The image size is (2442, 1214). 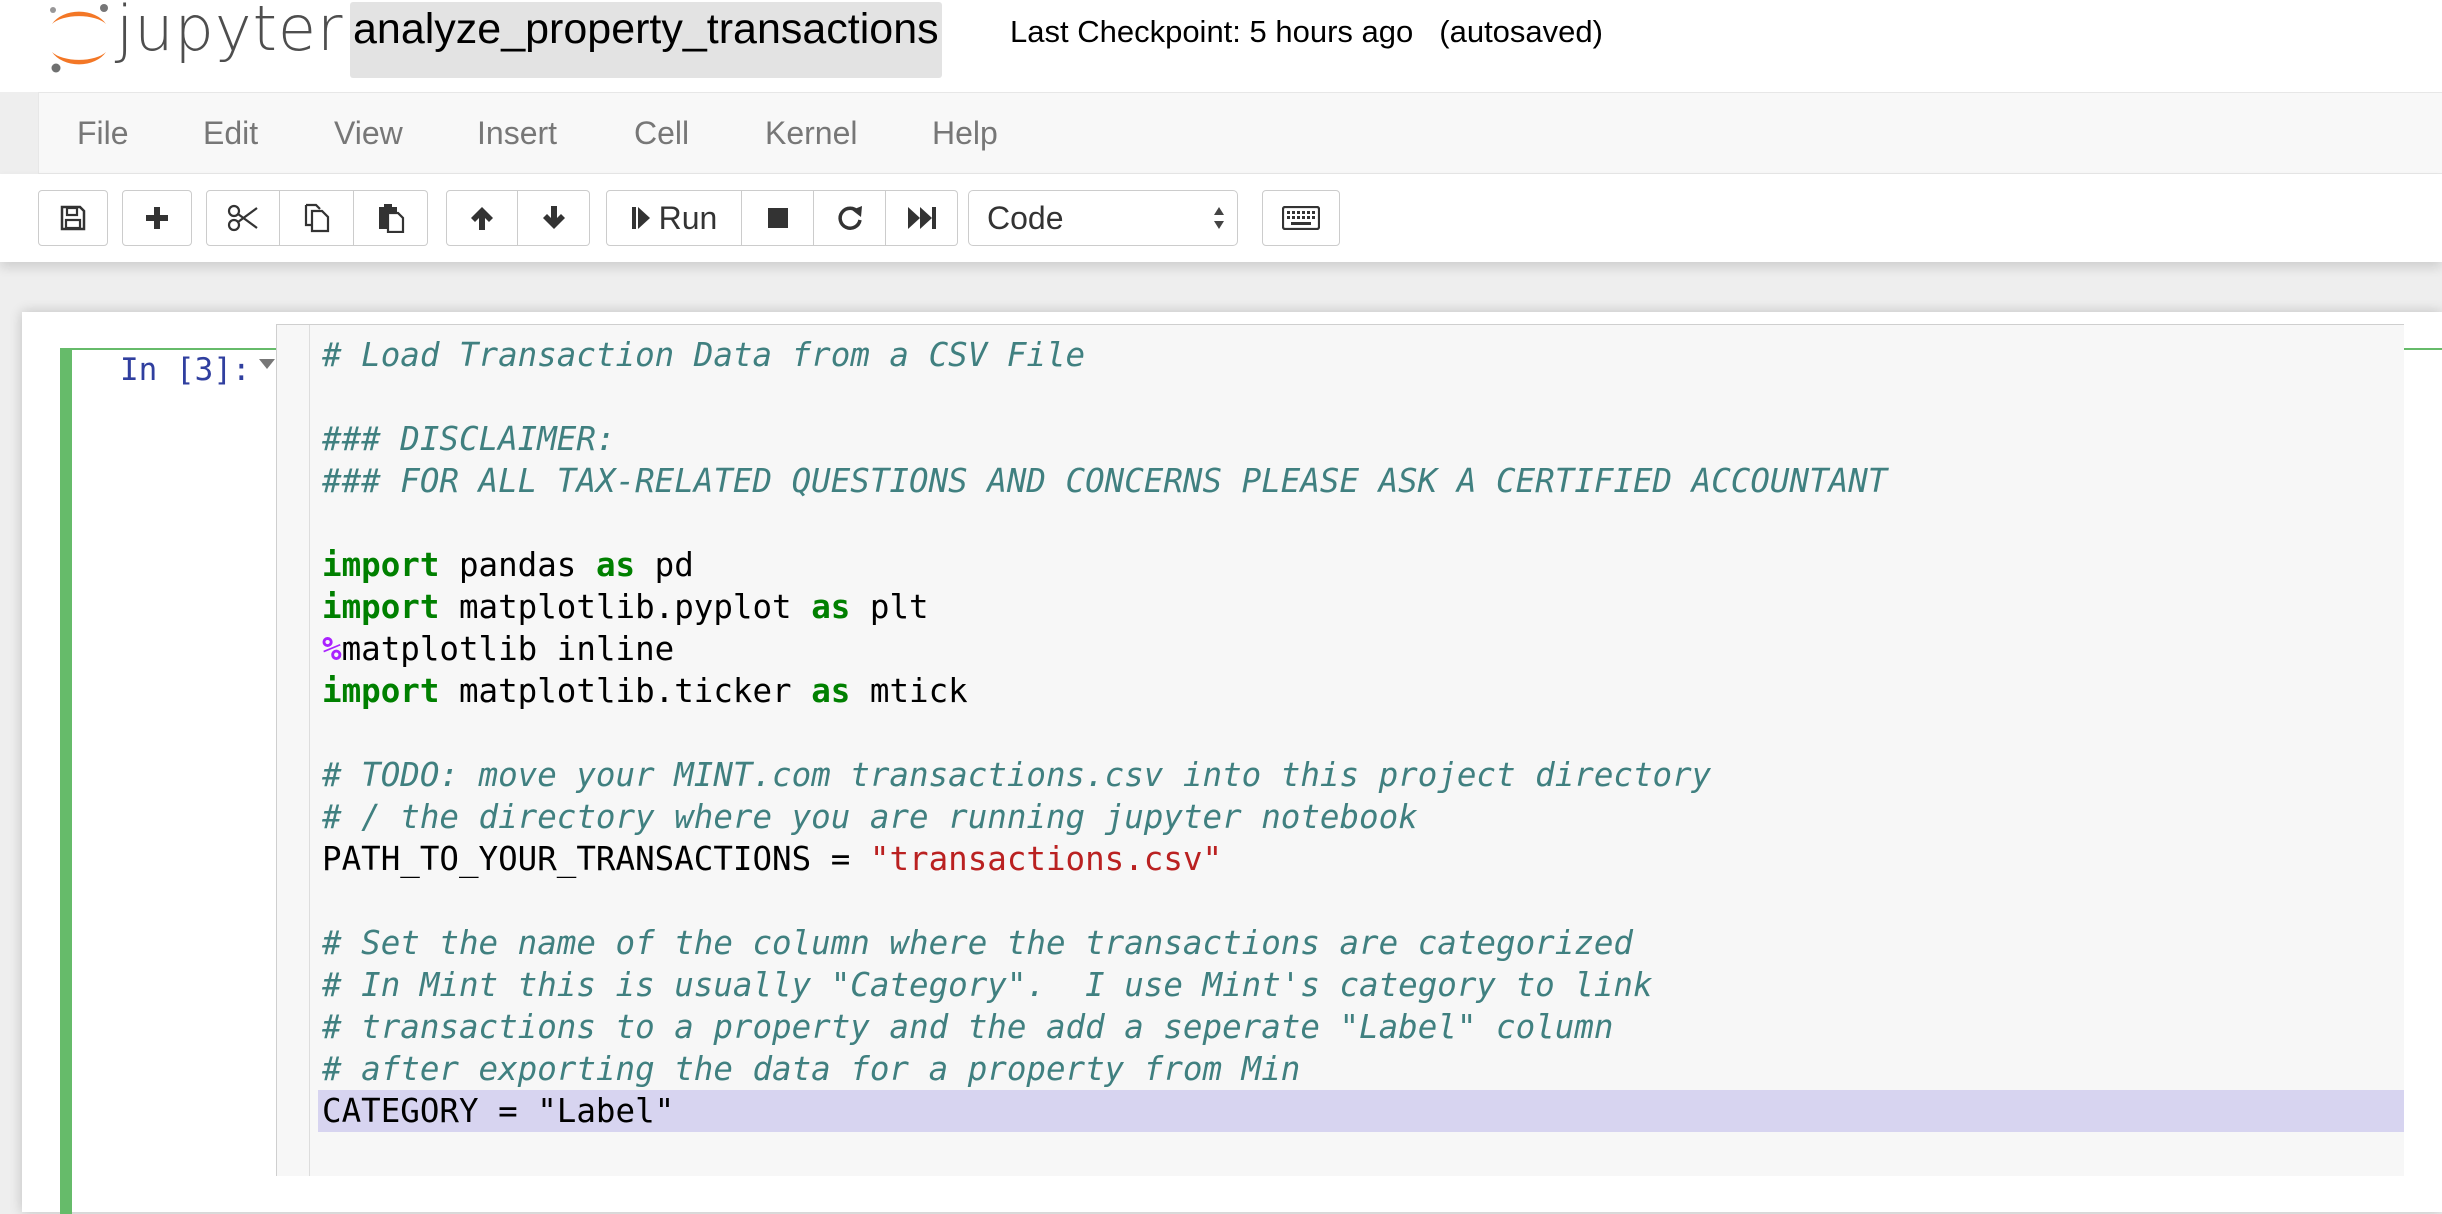 I want to click on code-token-string: "transactions.csv", so click(x=1046, y=859).